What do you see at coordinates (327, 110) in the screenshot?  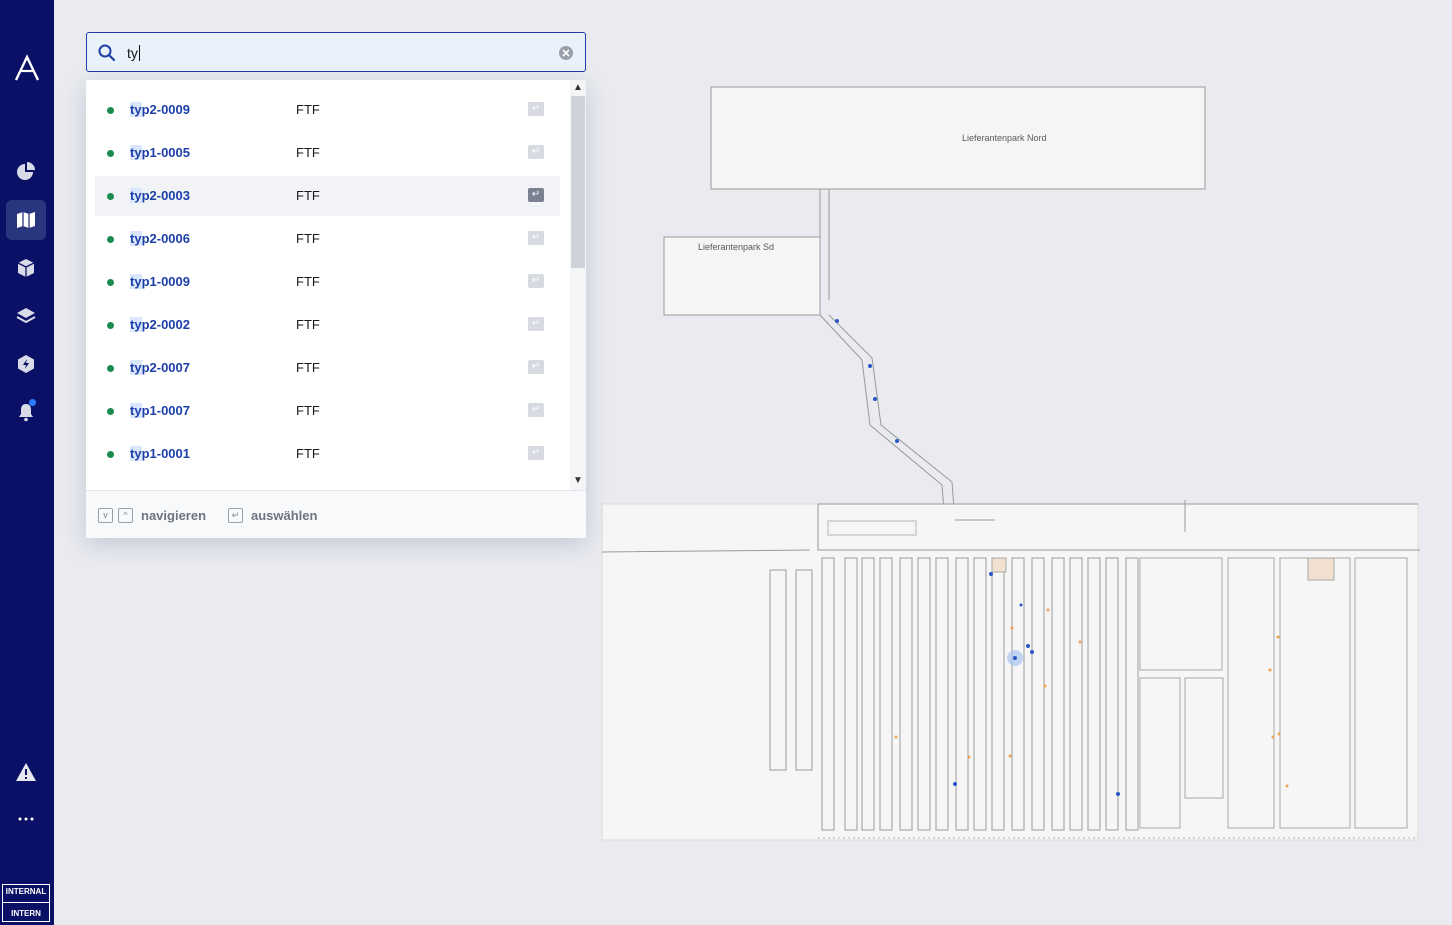 I see `result-row: typ2-0009 FTF ↵` at bounding box center [327, 110].